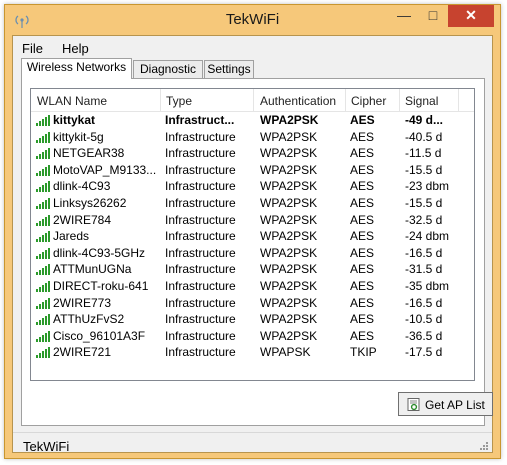 Image resolution: width=507 pixels, height=465 pixels. I want to click on cell-signal: -10.5 d, so click(424, 319).